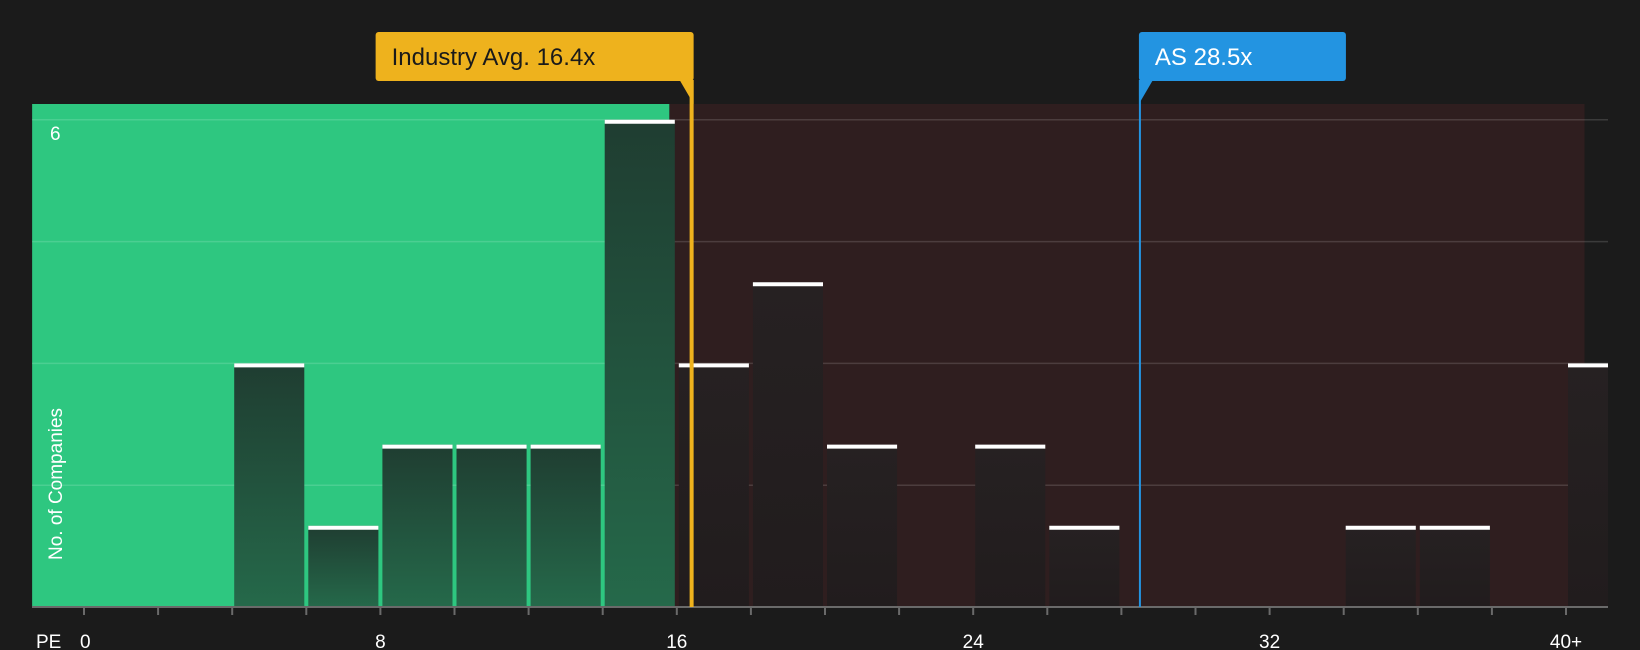 The height and width of the screenshot is (650, 1640). What do you see at coordinates (55, 134) in the screenshot?
I see `y-tick-label: 6` at bounding box center [55, 134].